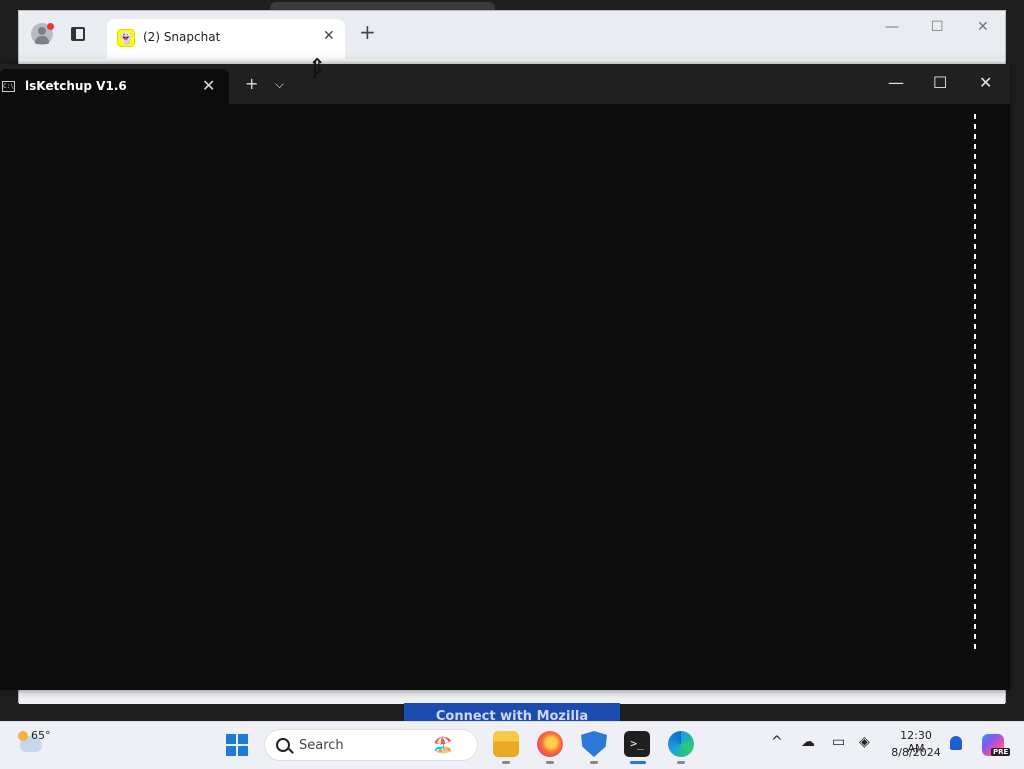 This screenshot has width=1024, height=769. What do you see at coordinates (594, 744) in the screenshot?
I see `windows-security-icon` at bounding box center [594, 744].